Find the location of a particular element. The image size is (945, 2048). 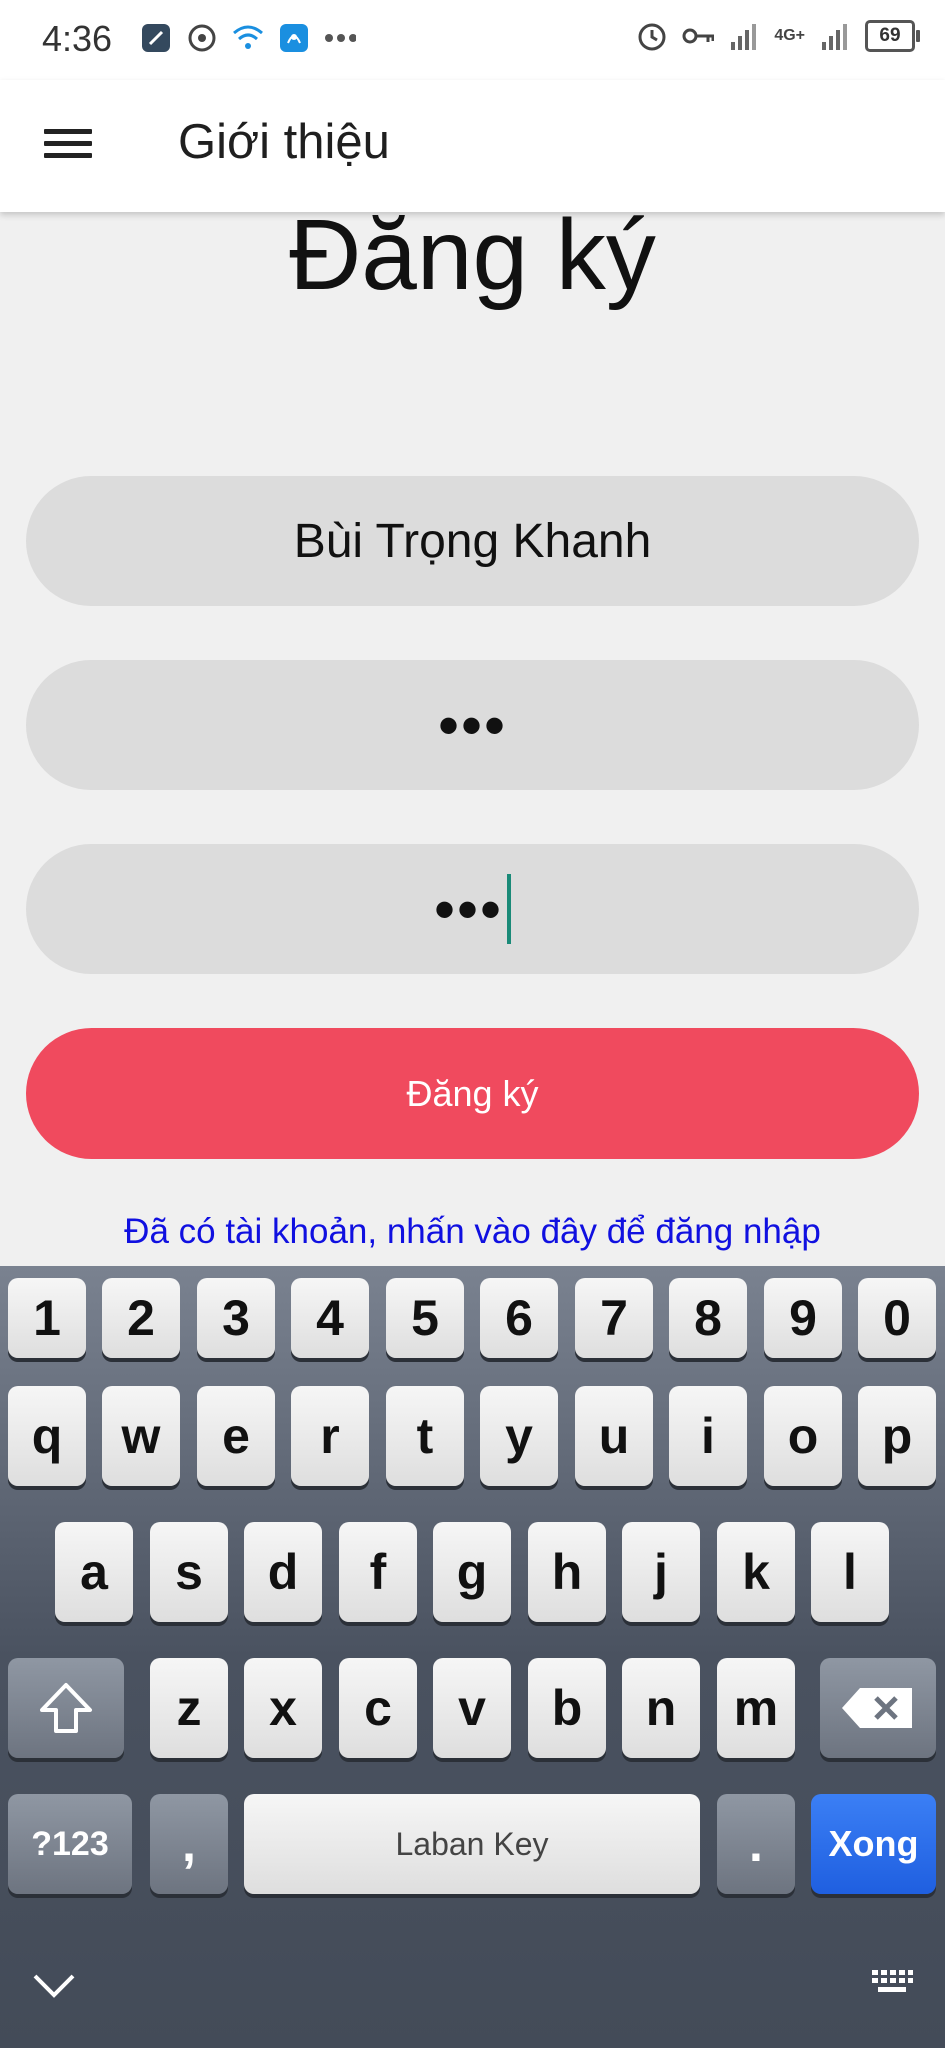

key-b: b is located at coordinates (567, 1708).